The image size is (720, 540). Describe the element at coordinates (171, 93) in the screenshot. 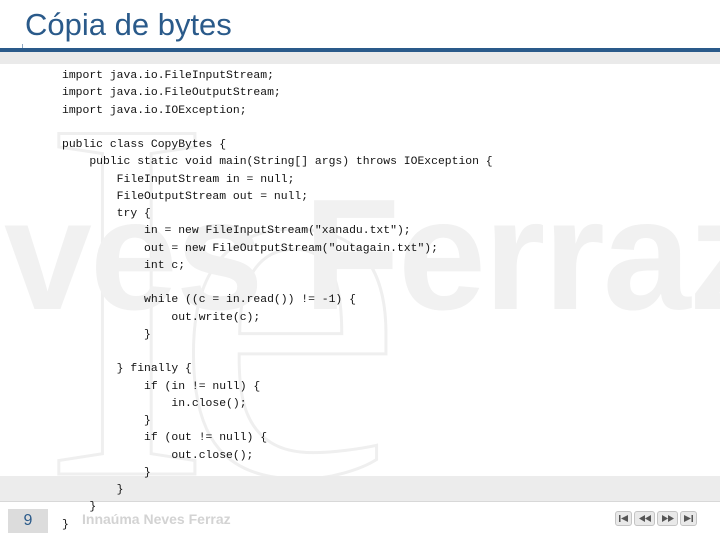

I see `code-line: import java.io.FileOutputStream;` at that location.